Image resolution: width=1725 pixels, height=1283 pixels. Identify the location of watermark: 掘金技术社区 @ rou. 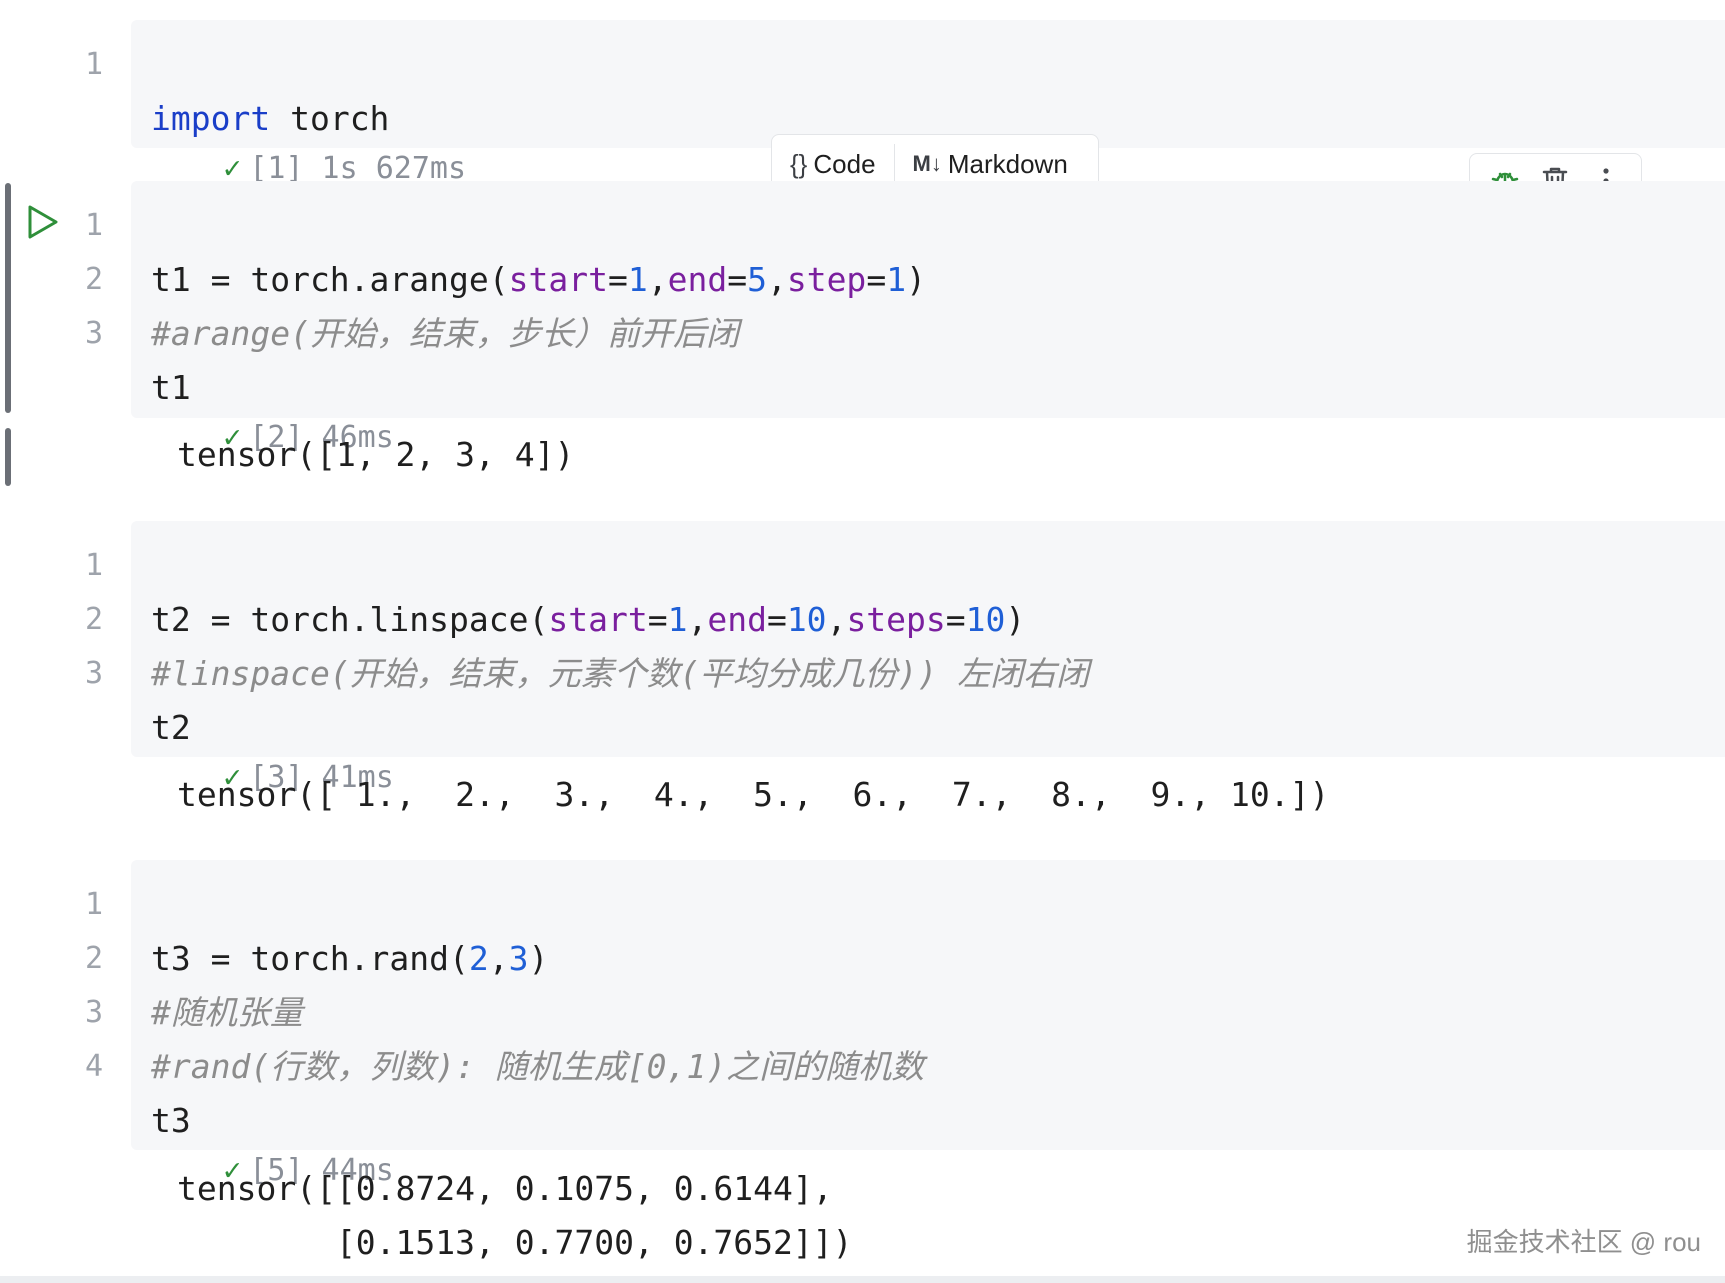
(1583, 1242).